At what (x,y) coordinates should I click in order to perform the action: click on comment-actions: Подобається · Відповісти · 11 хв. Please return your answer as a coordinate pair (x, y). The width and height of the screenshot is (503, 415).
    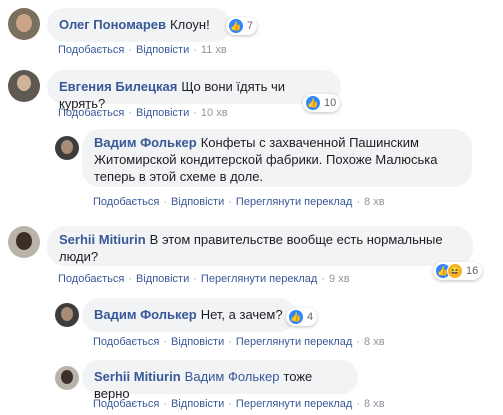
    Looking at the image, I should click on (142, 50).